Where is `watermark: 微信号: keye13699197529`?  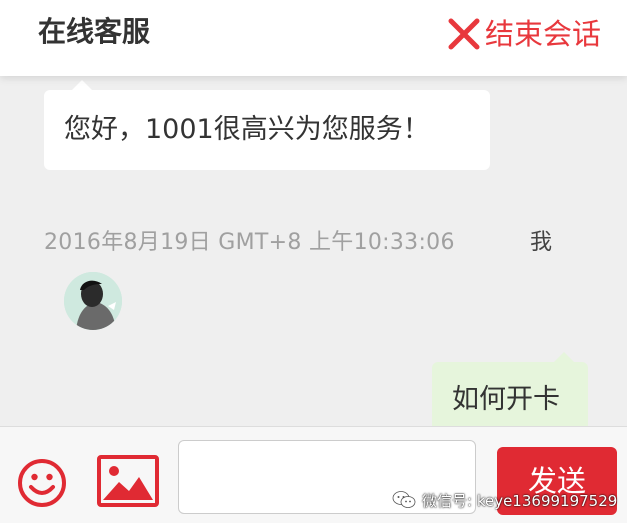 watermark: 微信号: keye13699197529 is located at coordinates (504, 500).